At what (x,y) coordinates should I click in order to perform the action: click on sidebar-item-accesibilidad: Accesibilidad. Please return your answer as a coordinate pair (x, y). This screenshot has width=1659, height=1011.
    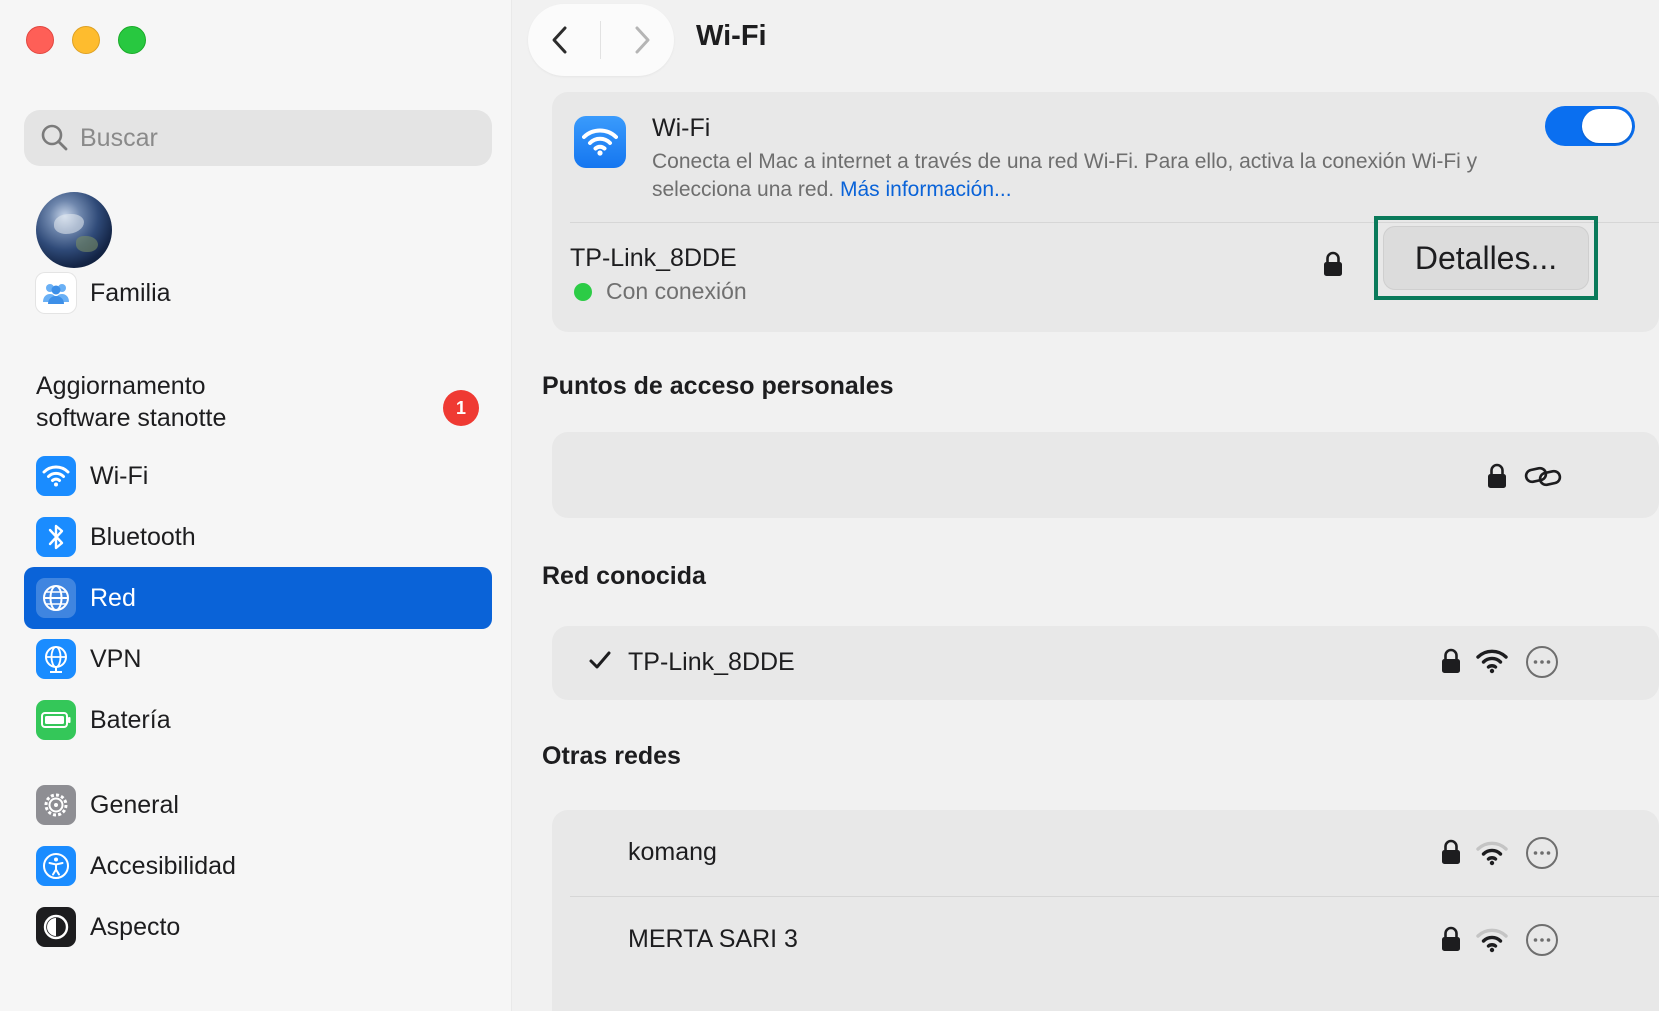
    Looking at the image, I should click on (258, 866).